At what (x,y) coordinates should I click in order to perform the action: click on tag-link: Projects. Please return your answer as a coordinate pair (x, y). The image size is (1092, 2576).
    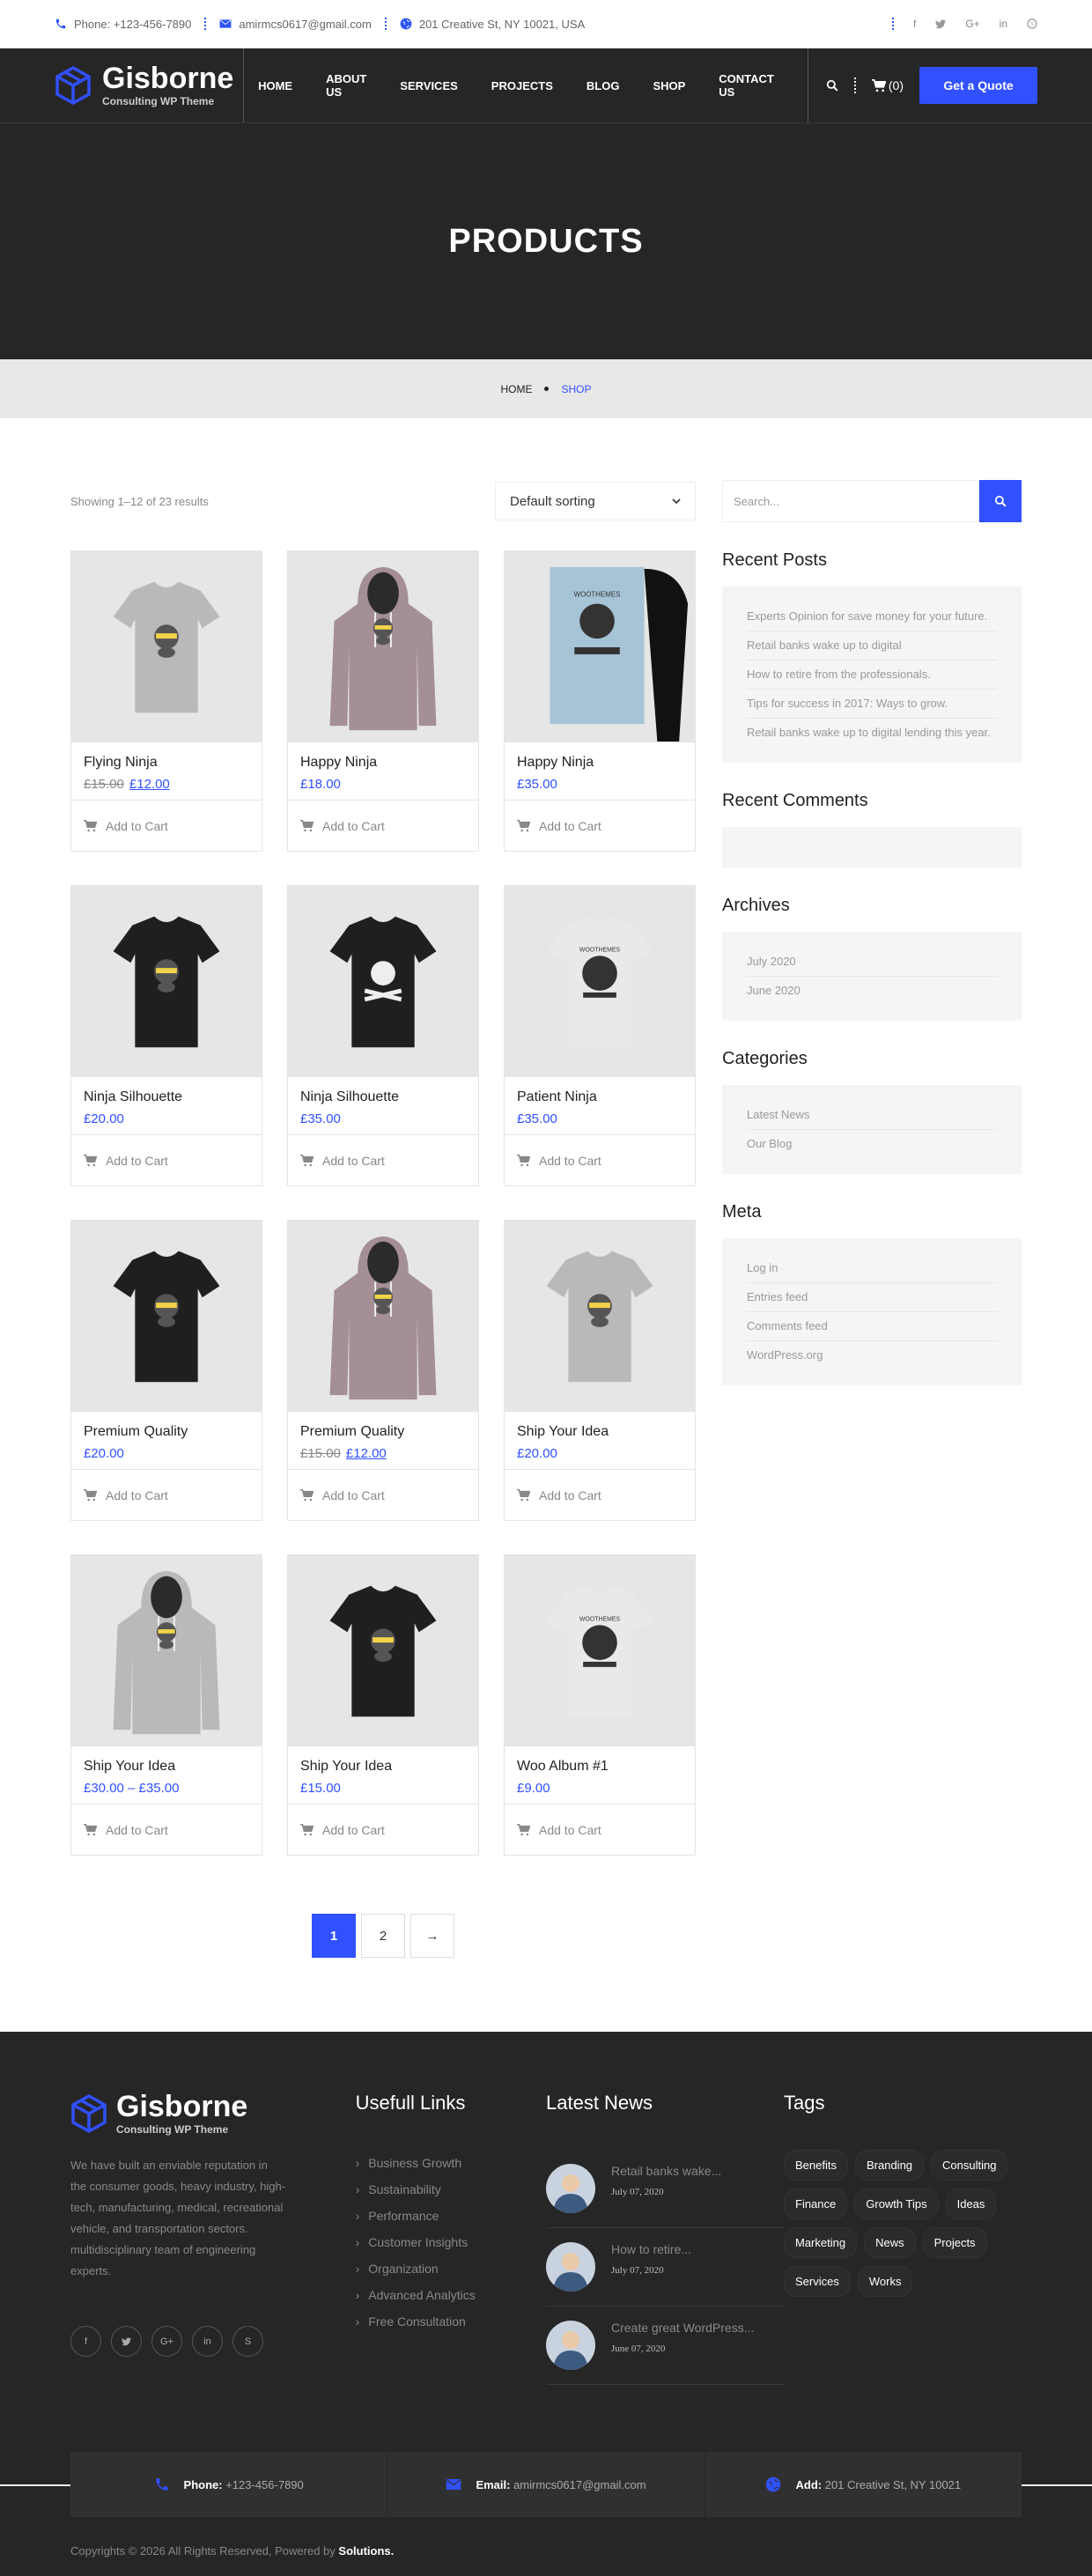
    Looking at the image, I should click on (954, 2242).